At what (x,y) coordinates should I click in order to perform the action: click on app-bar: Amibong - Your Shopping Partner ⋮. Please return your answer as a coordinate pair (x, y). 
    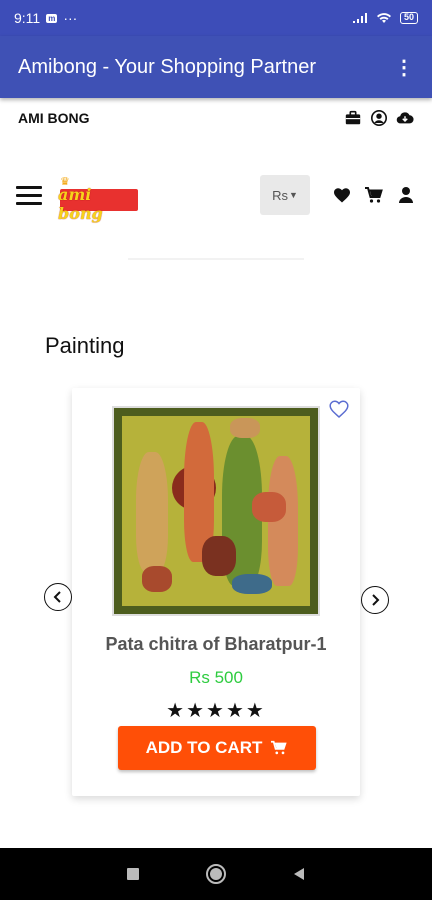
    Looking at the image, I should click on (216, 67).